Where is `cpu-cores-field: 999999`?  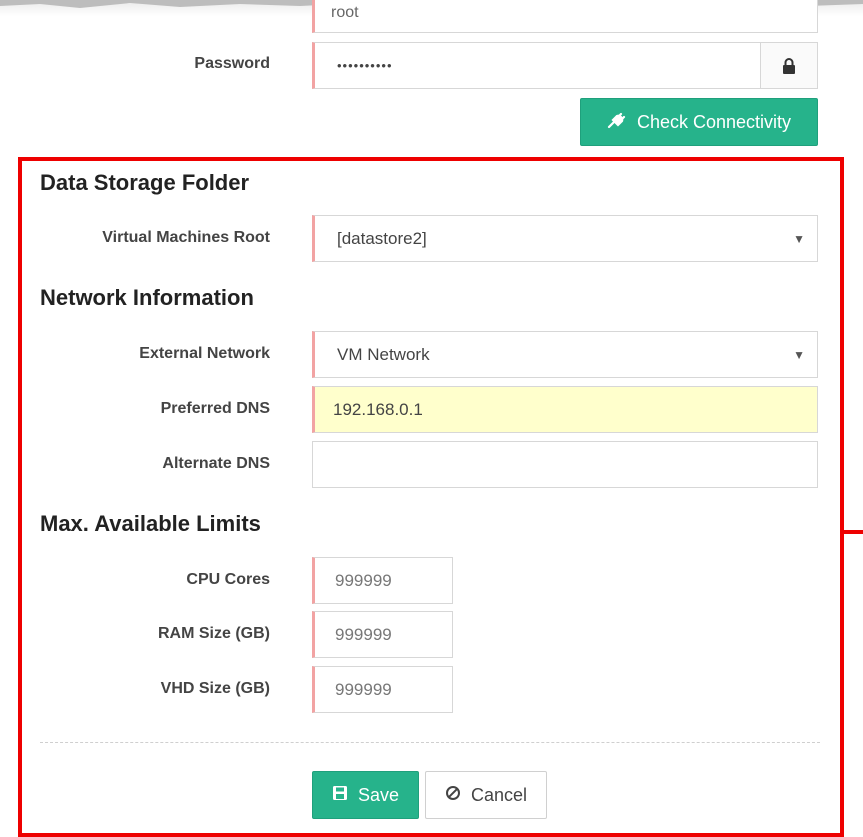 cpu-cores-field: 999999 is located at coordinates (382, 580).